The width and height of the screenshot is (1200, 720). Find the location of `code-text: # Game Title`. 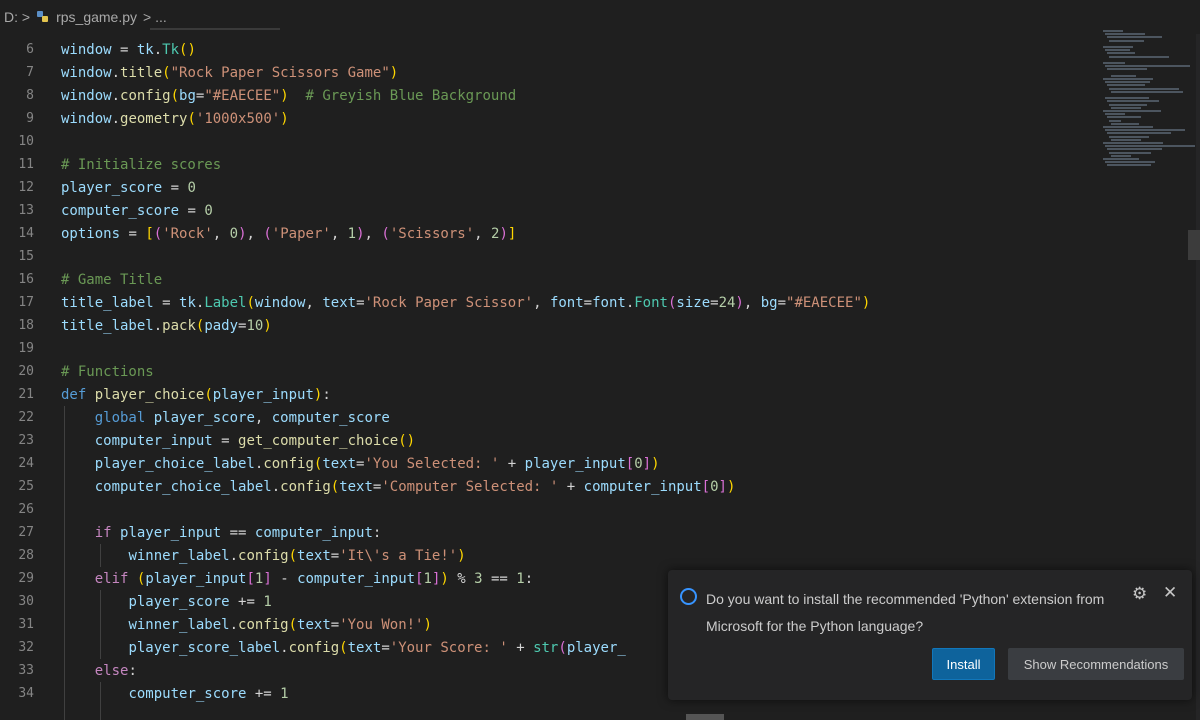

code-text: # Game Title is located at coordinates (112, 279).